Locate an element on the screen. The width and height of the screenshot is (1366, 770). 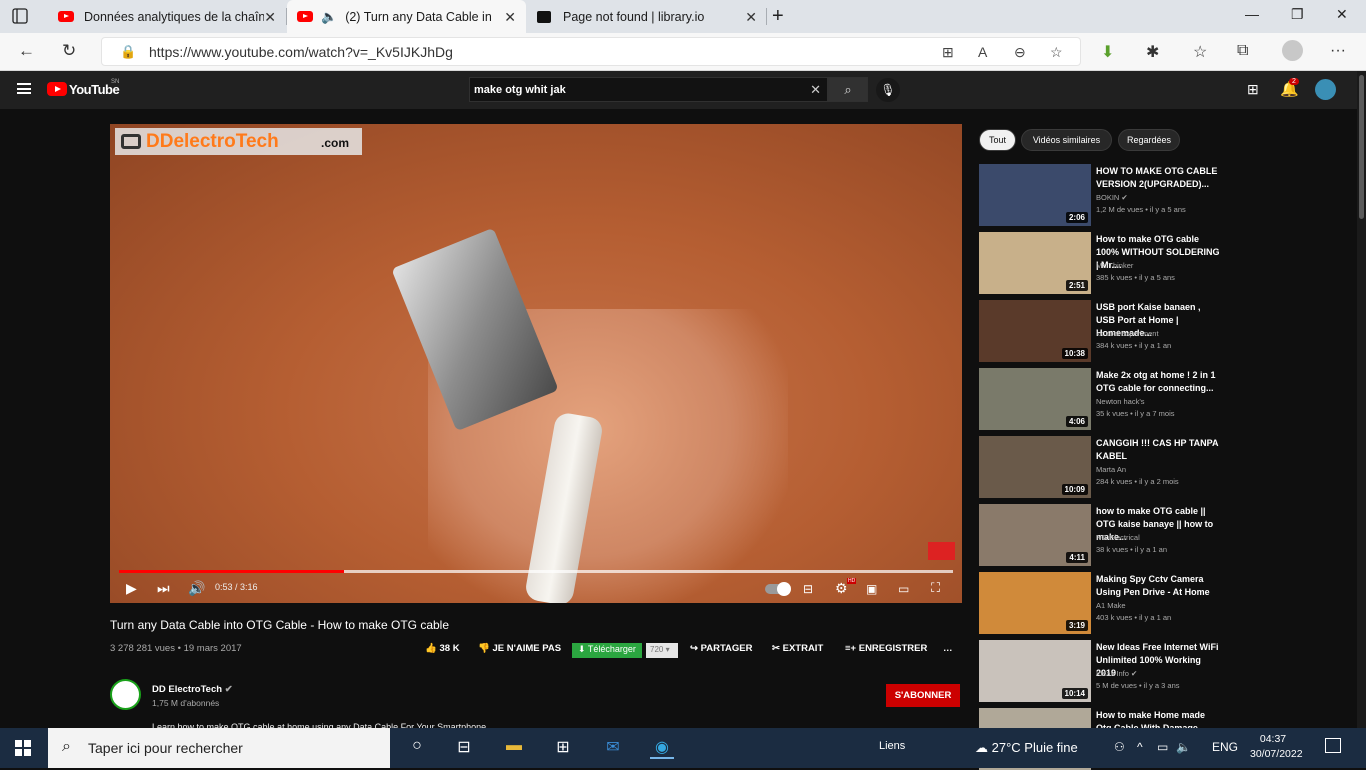
video-thumbnail: 10:14 is located at coordinates (1035, 671).